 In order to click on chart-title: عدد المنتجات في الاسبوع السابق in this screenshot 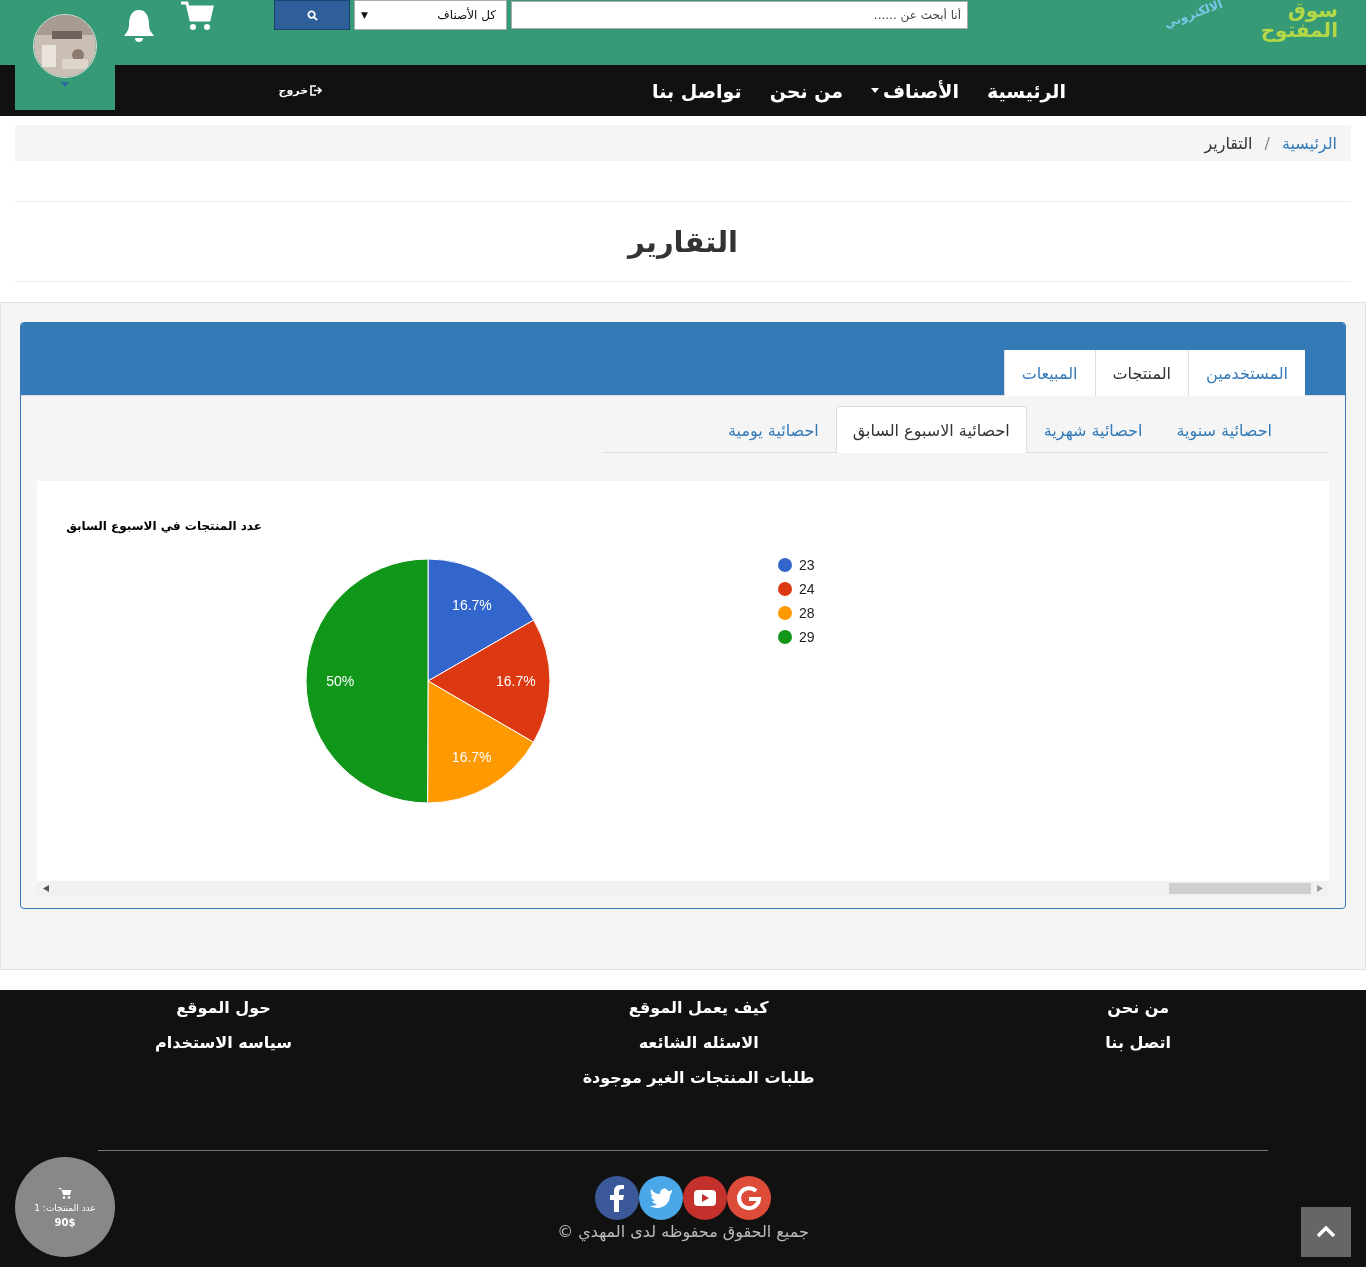, I will do `click(164, 526)`.